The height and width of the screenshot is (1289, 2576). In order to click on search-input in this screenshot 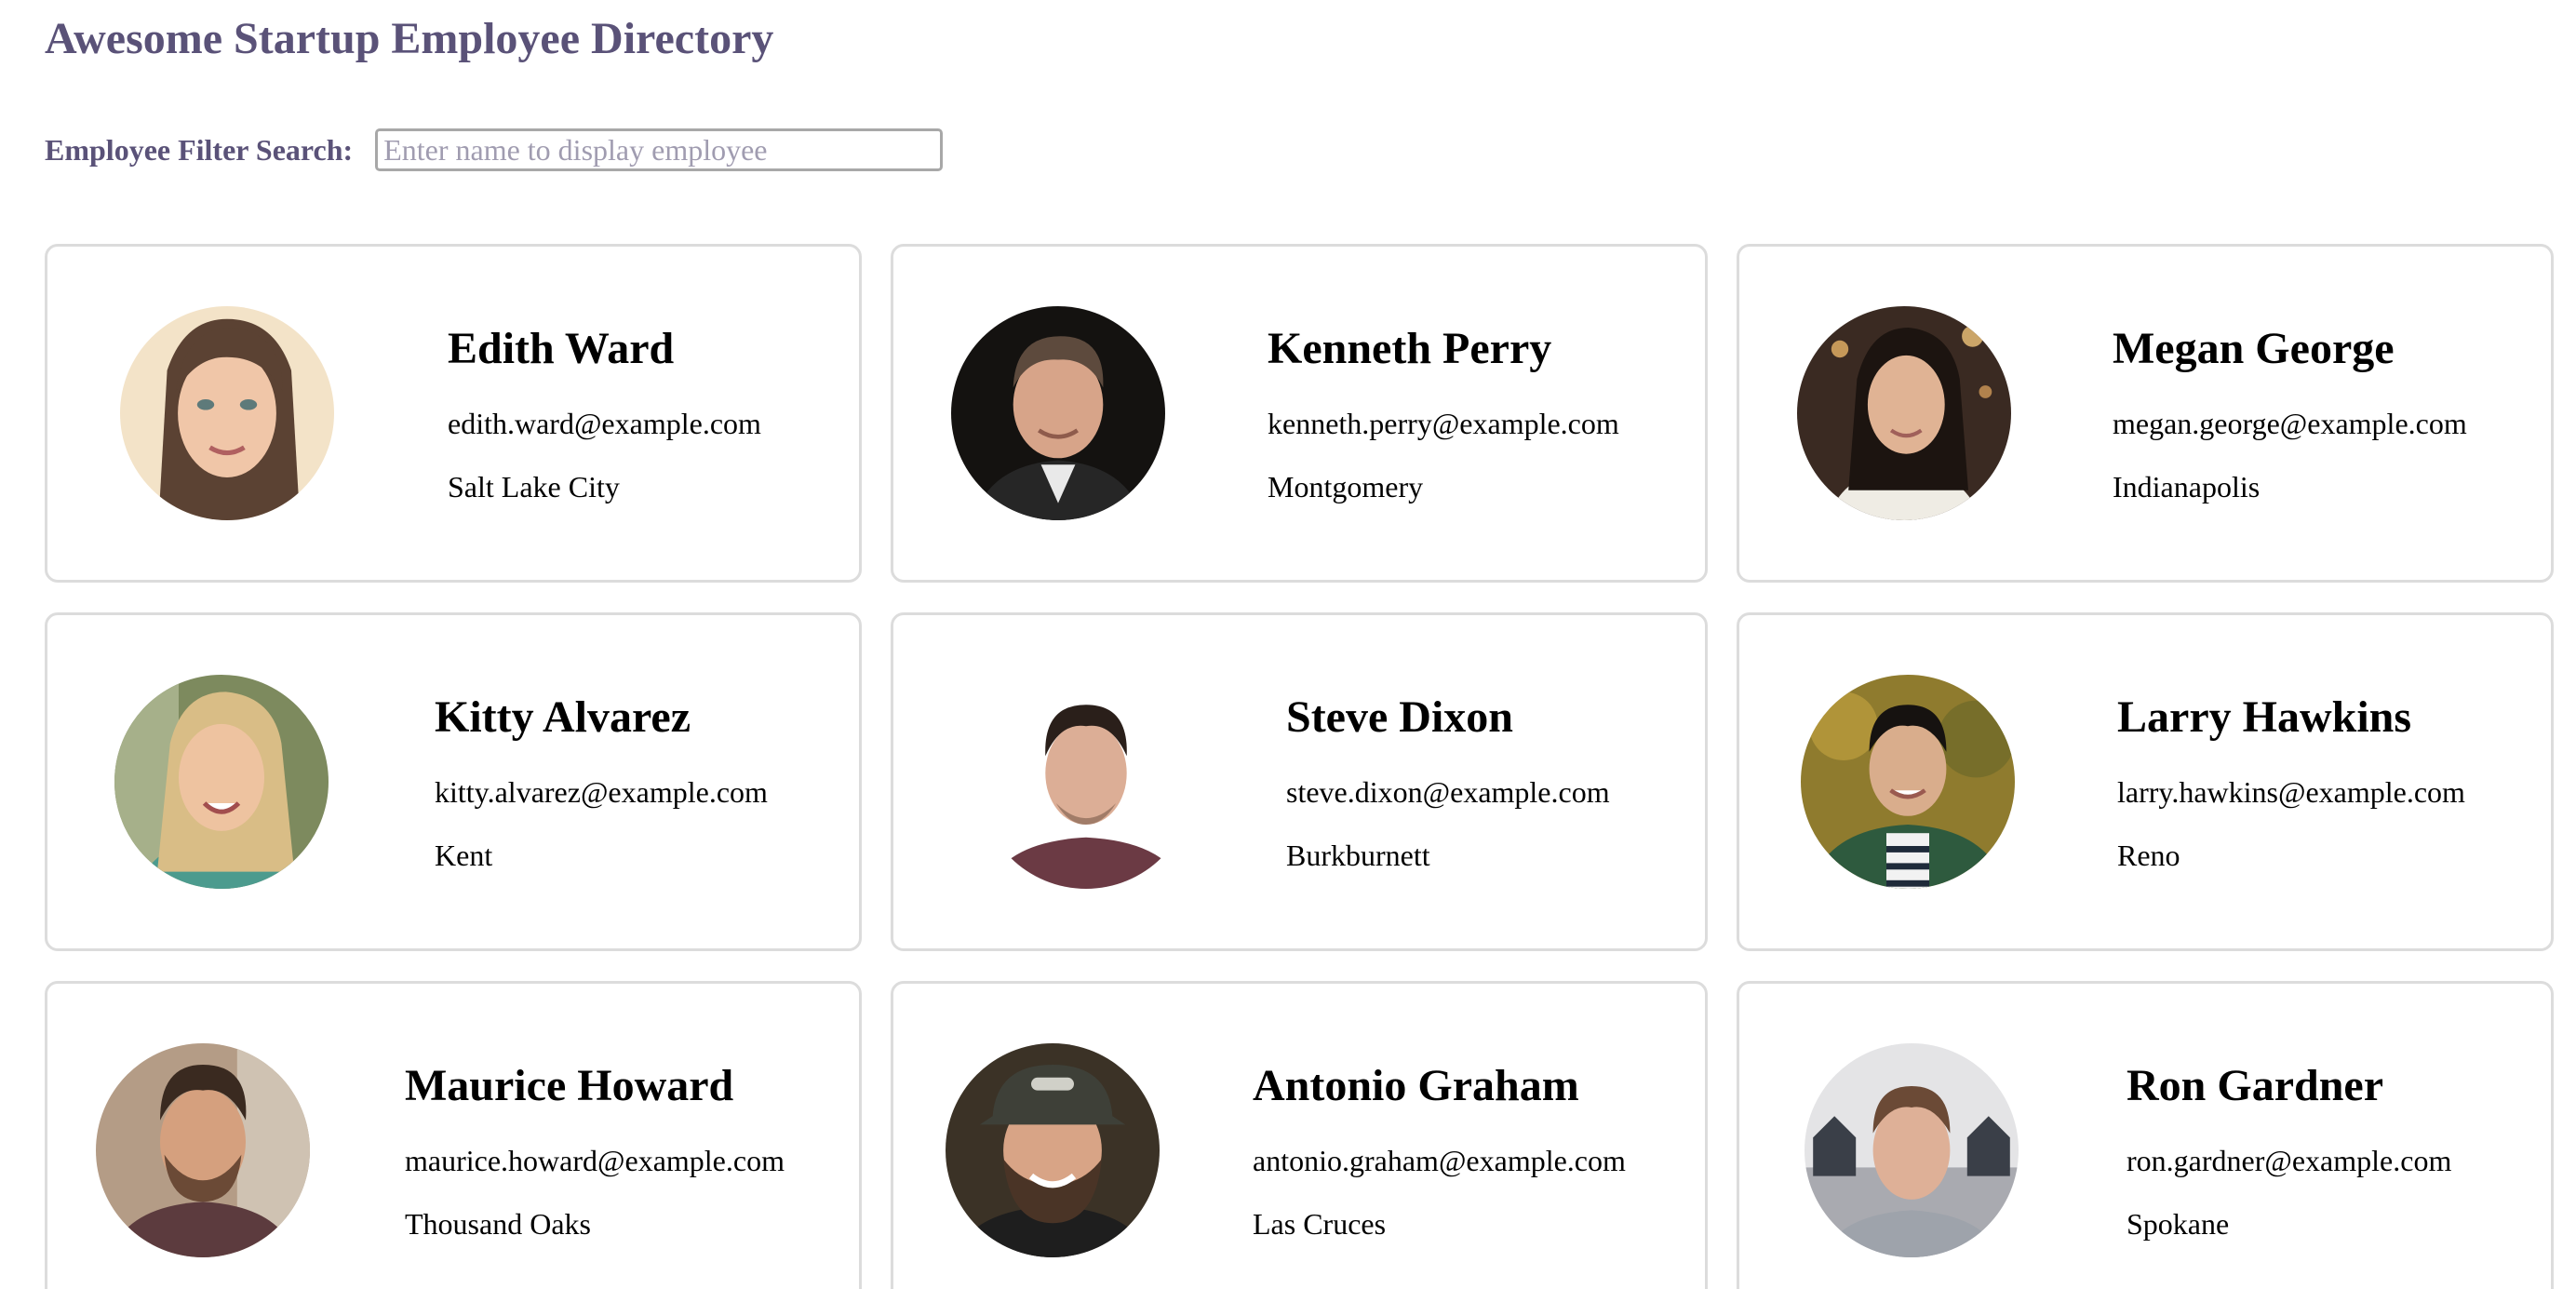, I will do `click(659, 149)`.